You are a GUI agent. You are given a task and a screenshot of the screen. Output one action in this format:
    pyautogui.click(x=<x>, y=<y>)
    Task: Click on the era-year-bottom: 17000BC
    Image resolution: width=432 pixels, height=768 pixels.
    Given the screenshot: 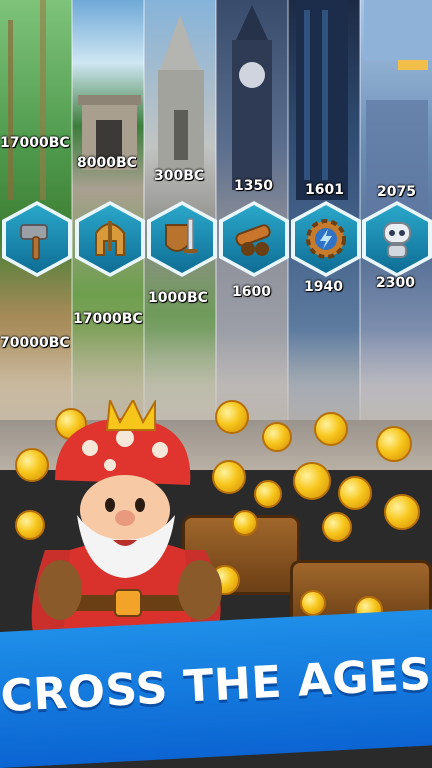 What is the action you would take?
    pyautogui.click(x=108, y=319)
    